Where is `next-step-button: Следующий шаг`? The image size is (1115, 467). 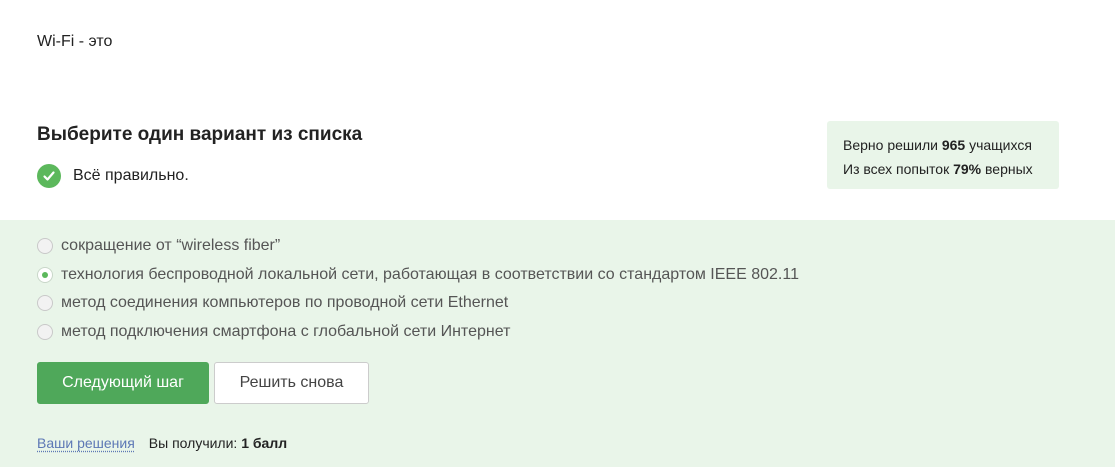 next-step-button: Следующий шаг is located at coordinates (123, 383).